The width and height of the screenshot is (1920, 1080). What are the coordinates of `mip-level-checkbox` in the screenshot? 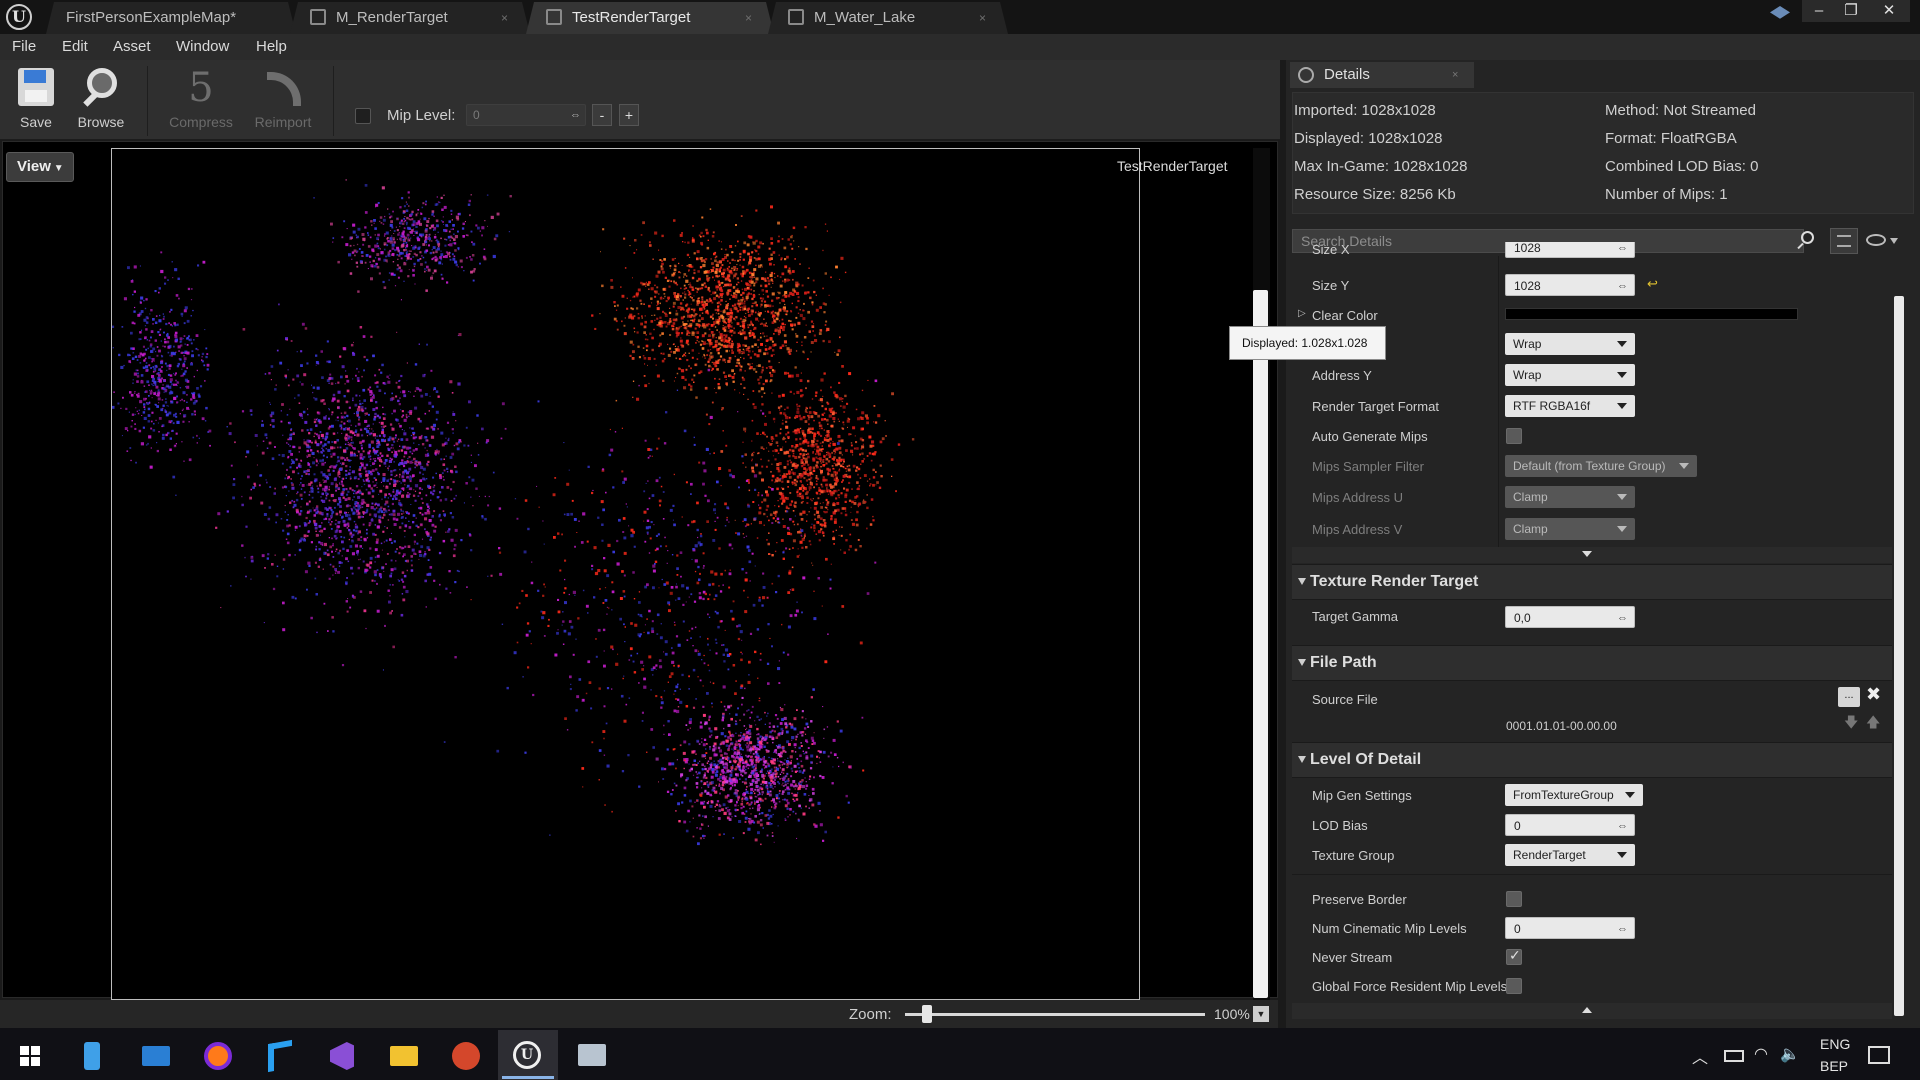 It's located at (363, 116).